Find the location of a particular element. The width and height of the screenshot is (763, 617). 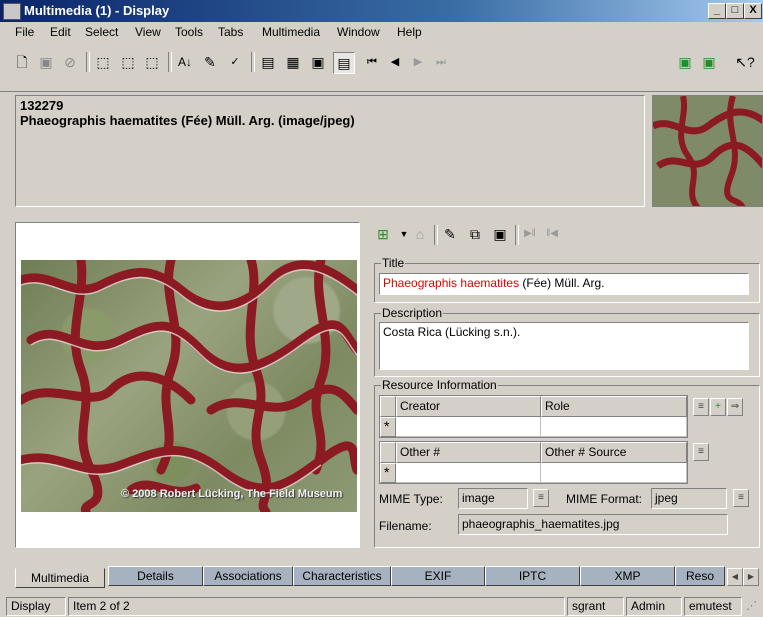

new-icon: 🗋 is located at coordinates (22, 62).